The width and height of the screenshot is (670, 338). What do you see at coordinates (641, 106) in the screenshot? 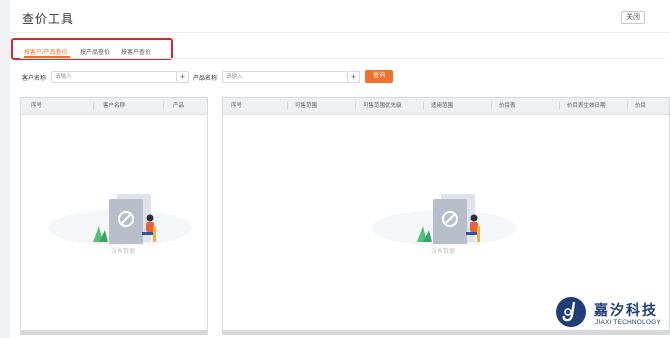
I see `column-header: 价目` at bounding box center [641, 106].